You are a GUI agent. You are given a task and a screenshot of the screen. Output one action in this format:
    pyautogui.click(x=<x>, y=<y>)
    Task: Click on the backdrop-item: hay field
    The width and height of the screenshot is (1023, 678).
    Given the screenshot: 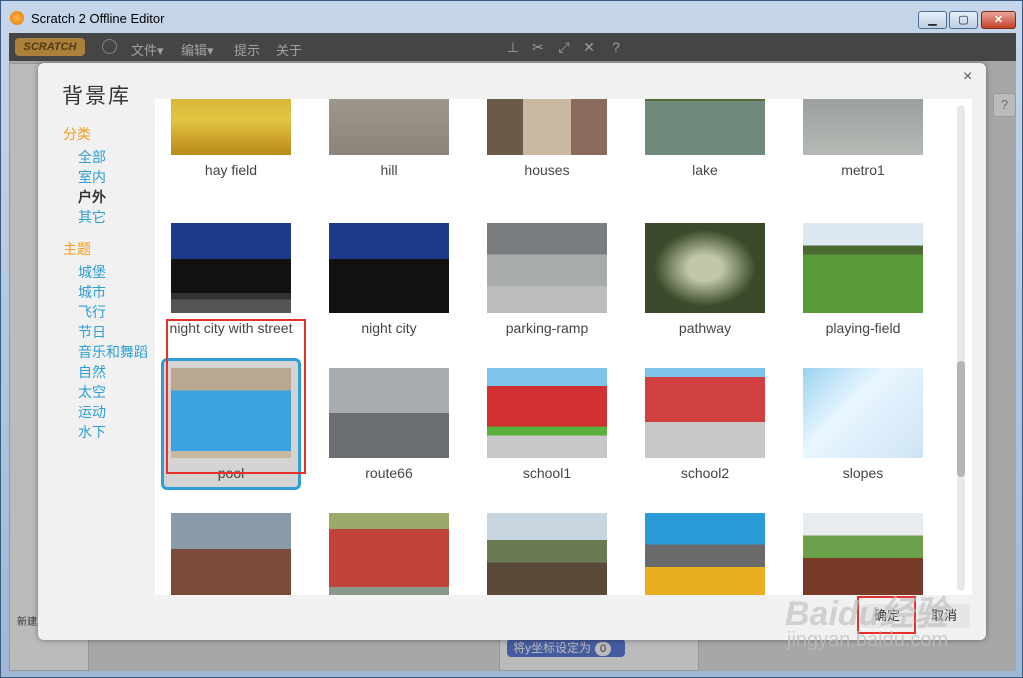 What is the action you would take?
    pyautogui.click(x=231, y=147)
    